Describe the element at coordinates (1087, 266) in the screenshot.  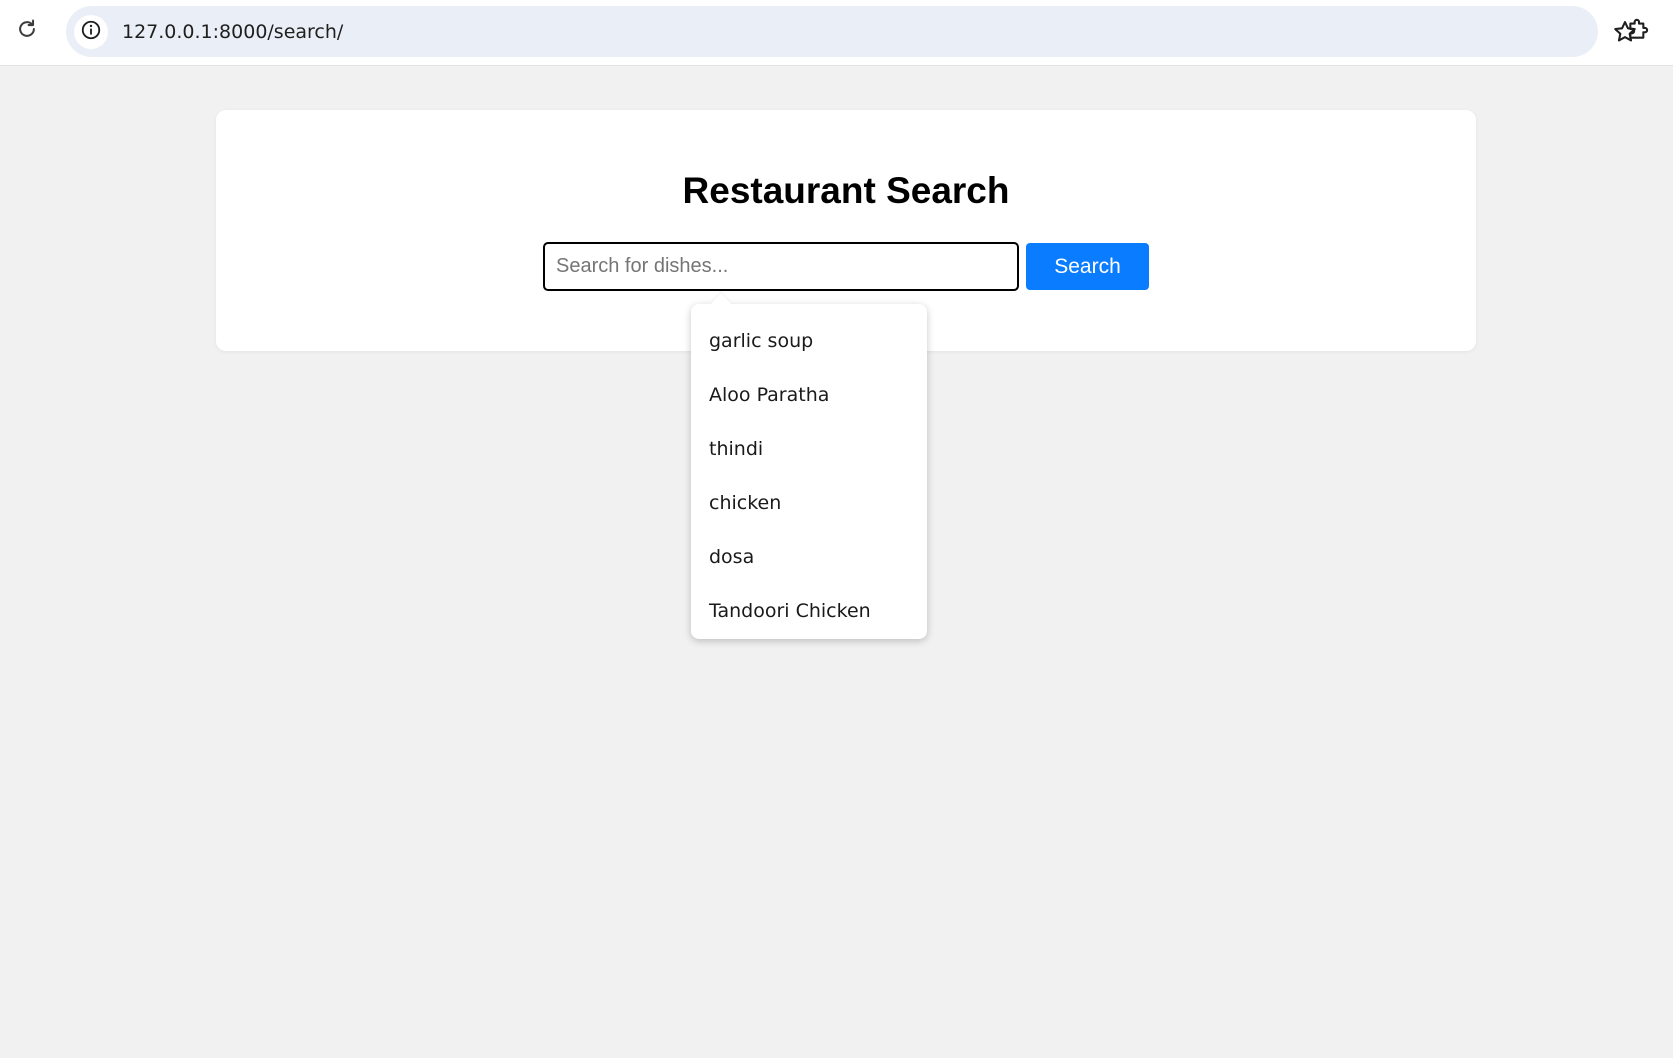
I see `search-button: Search` at that location.